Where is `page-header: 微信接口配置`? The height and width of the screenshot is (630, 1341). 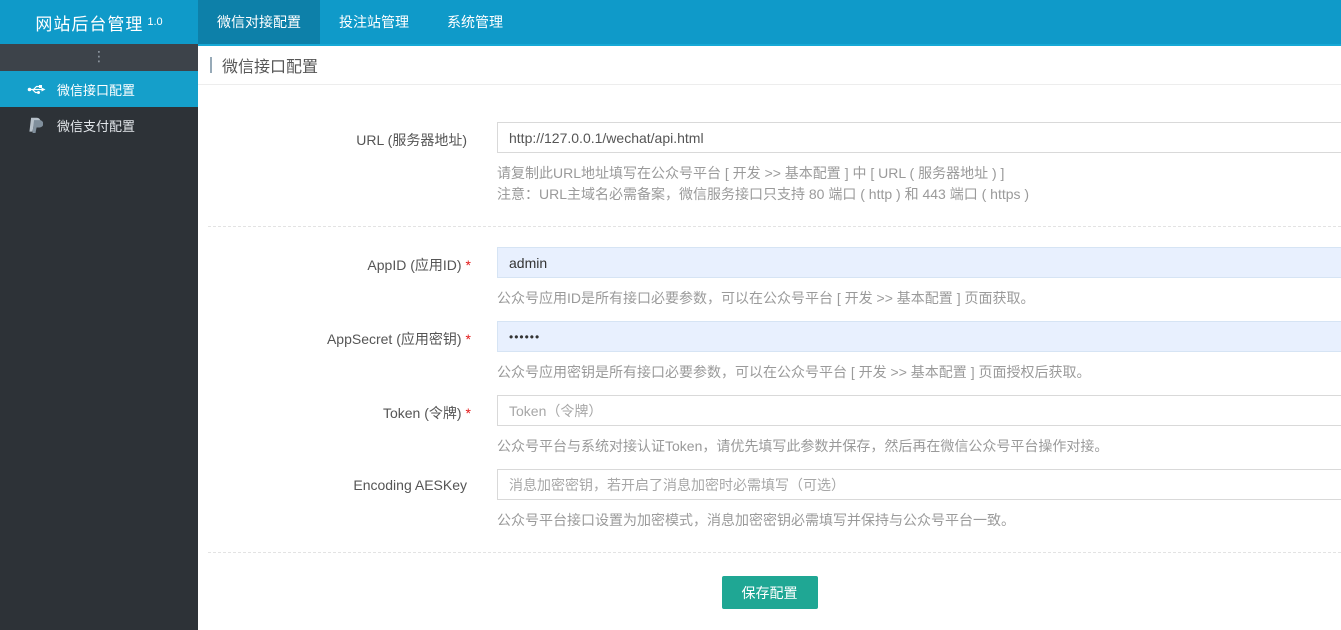
page-header: 微信接口配置 is located at coordinates (769, 65).